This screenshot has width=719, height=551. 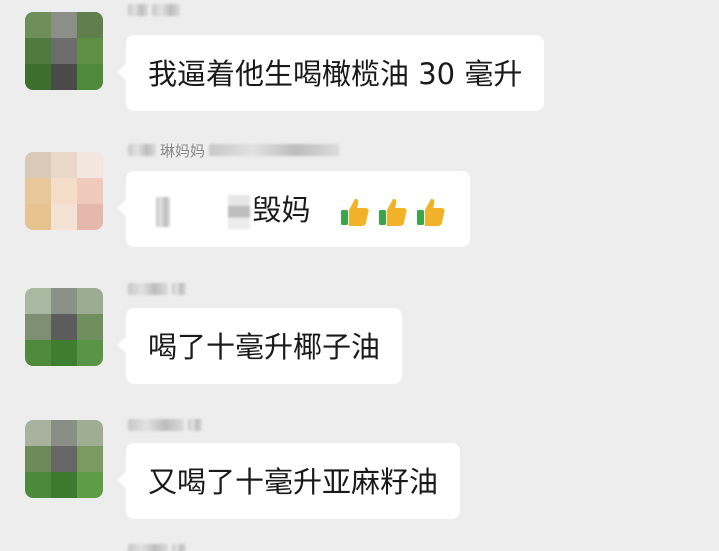 I want to click on sender-name-text: 琳妈妈, so click(x=183, y=150).